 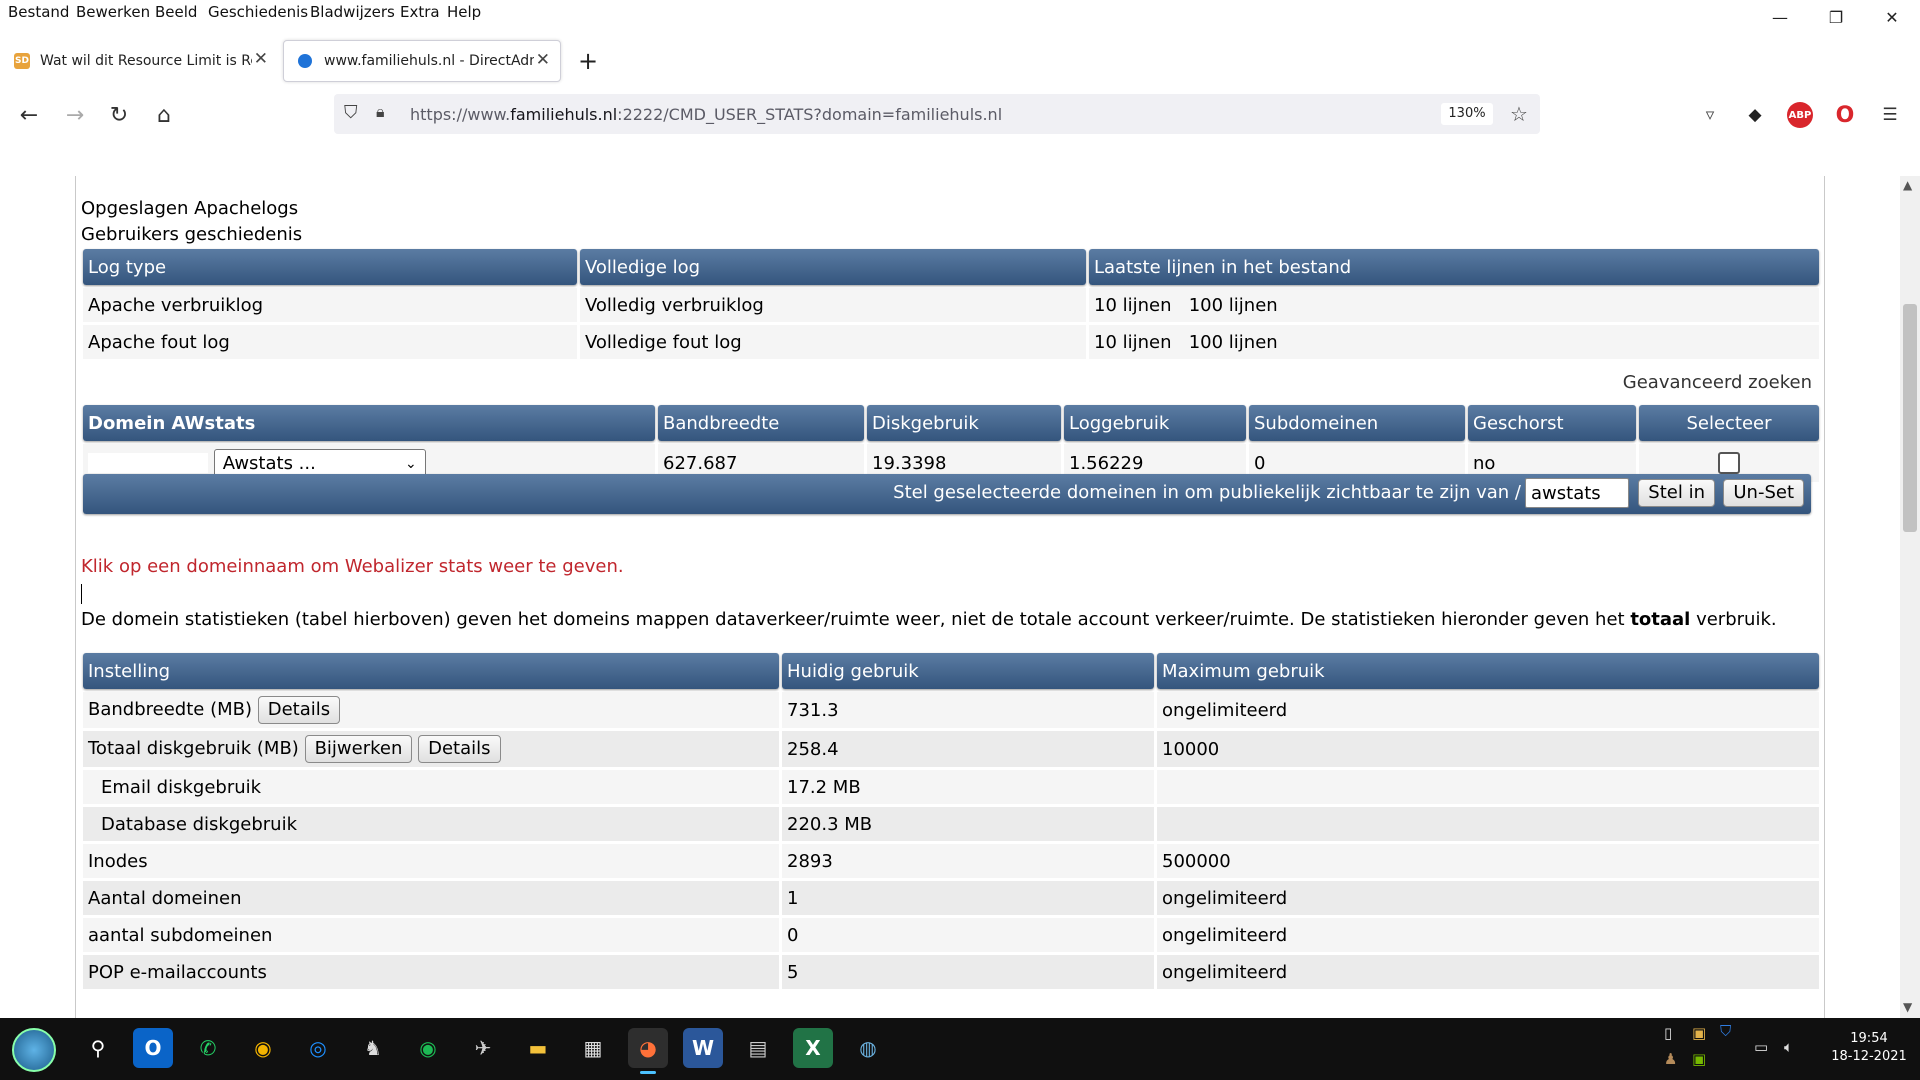 I want to click on bookmark-star-icon: ☆, so click(x=1519, y=114).